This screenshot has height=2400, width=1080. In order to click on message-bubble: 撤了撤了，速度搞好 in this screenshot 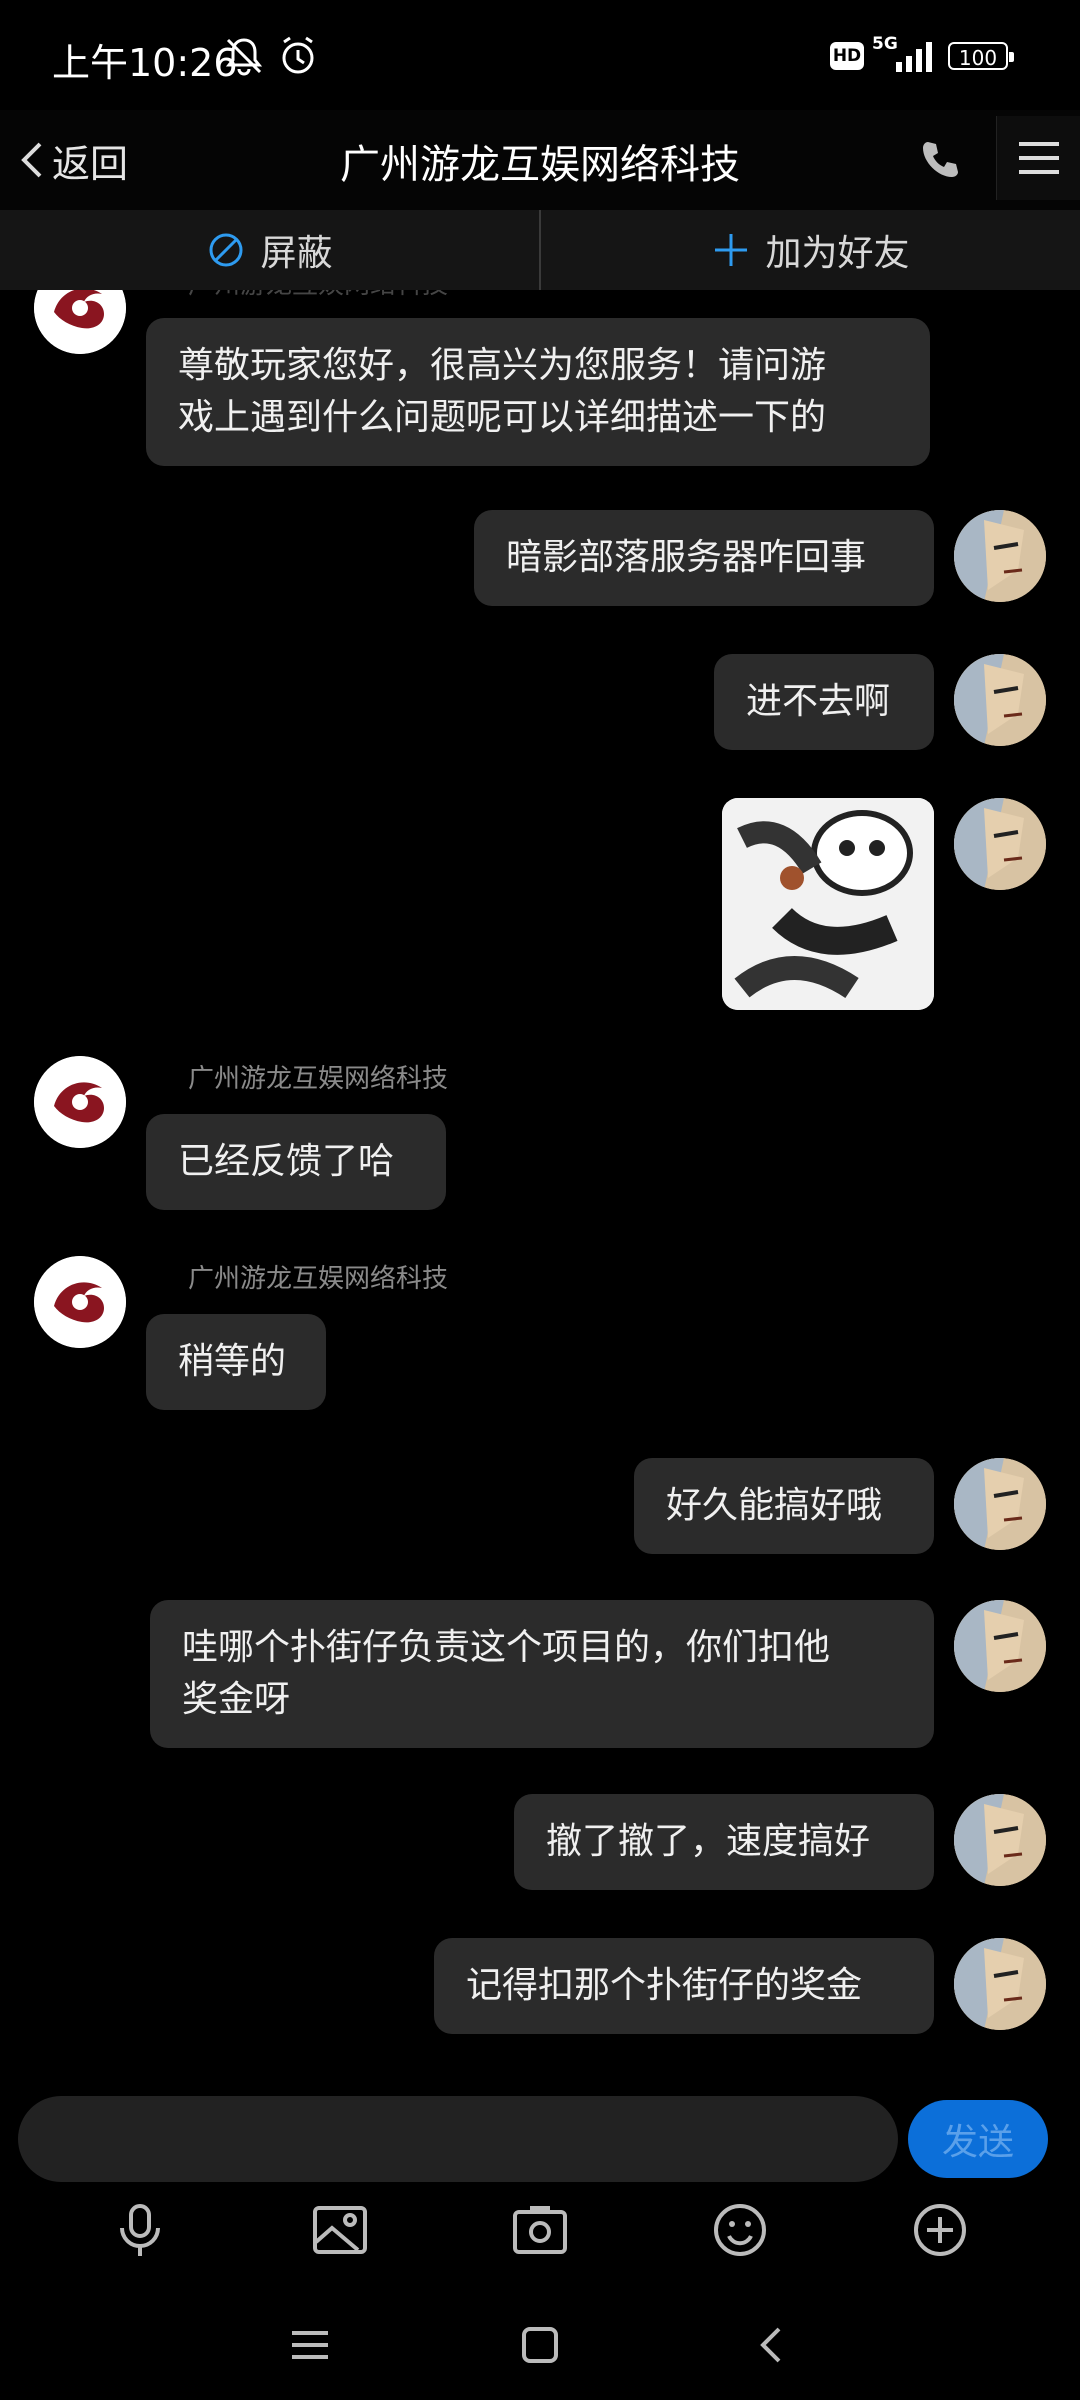, I will do `click(724, 1842)`.